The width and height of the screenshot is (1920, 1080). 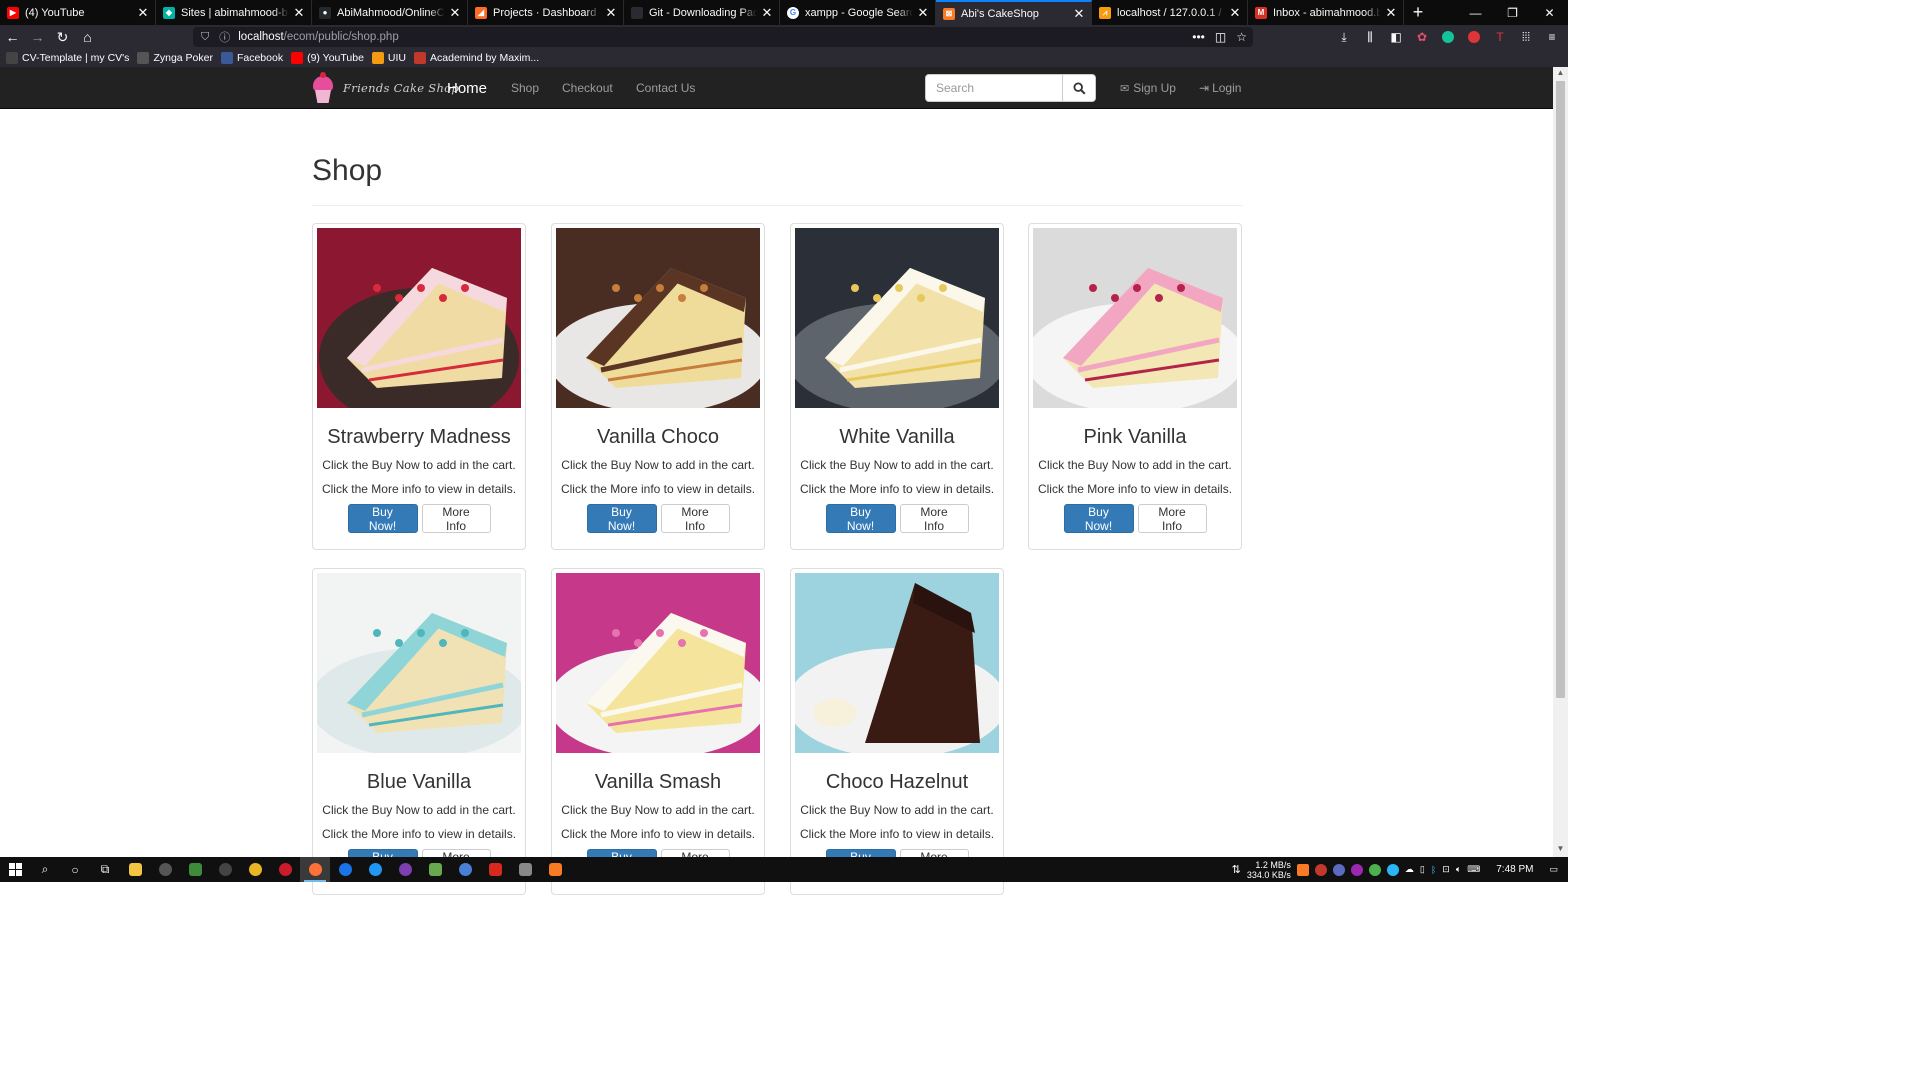 I want to click on opera-icon, so click(x=285, y=869).